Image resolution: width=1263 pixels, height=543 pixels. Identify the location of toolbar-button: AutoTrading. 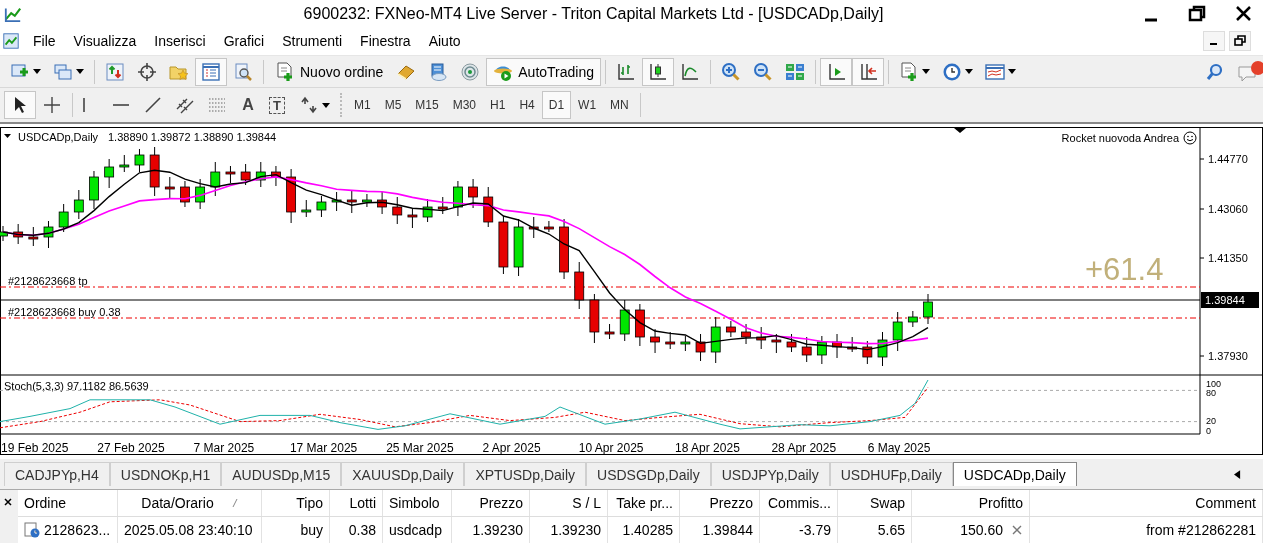
(544, 71).